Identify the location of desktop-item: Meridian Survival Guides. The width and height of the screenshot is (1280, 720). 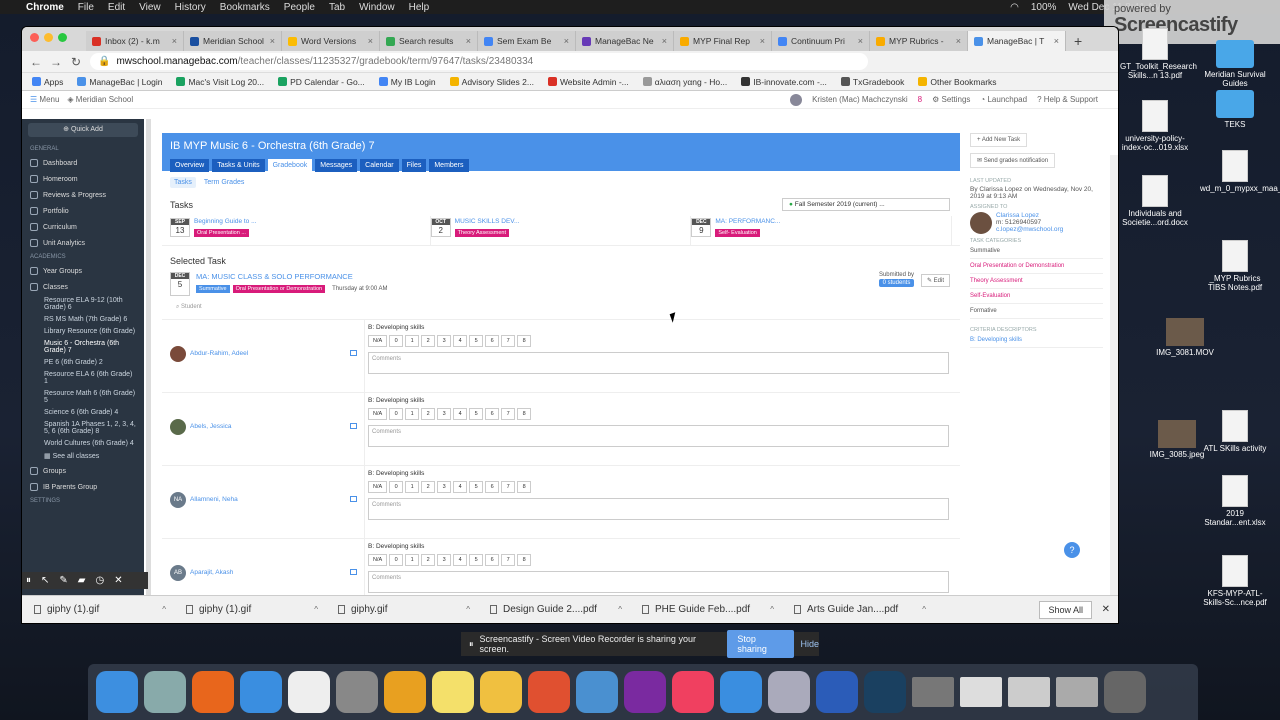
(1235, 64).